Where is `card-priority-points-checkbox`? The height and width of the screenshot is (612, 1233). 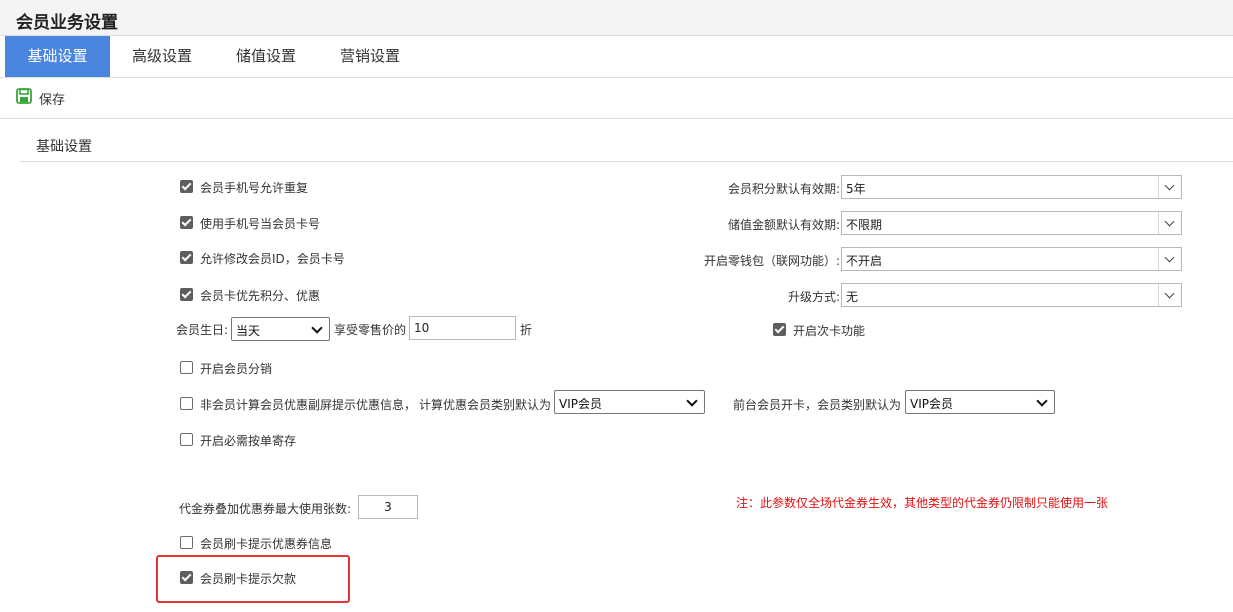 card-priority-points-checkbox is located at coordinates (186, 294).